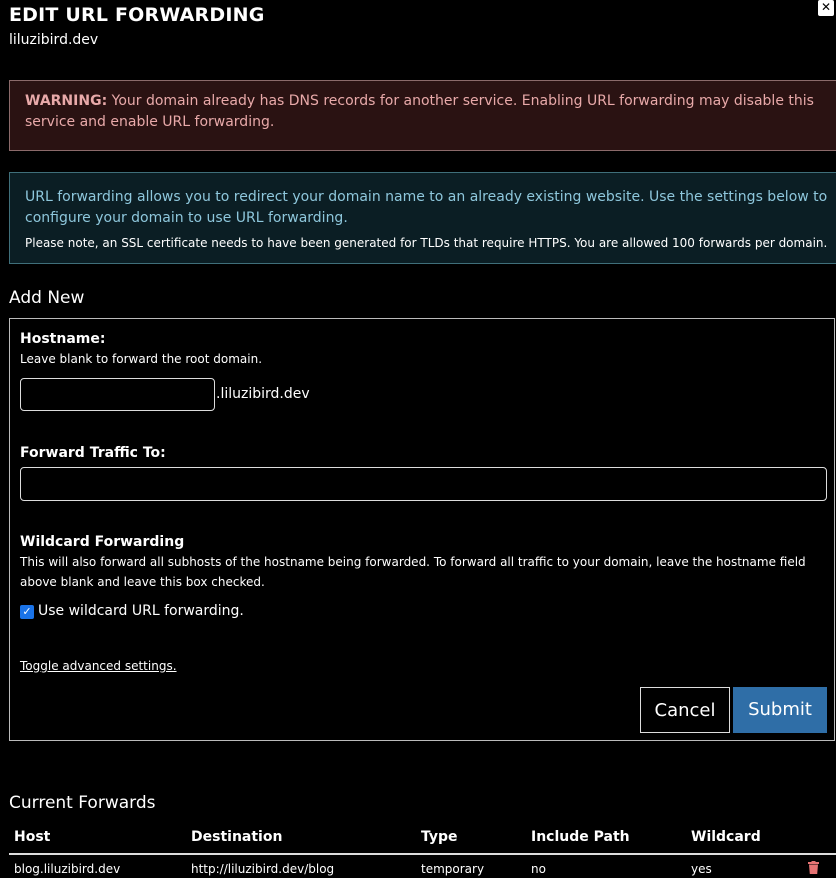 This screenshot has width=836, height=878. What do you see at coordinates (780, 710) in the screenshot?
I see `submit-button: Submit` at bounding box center [780, 710].